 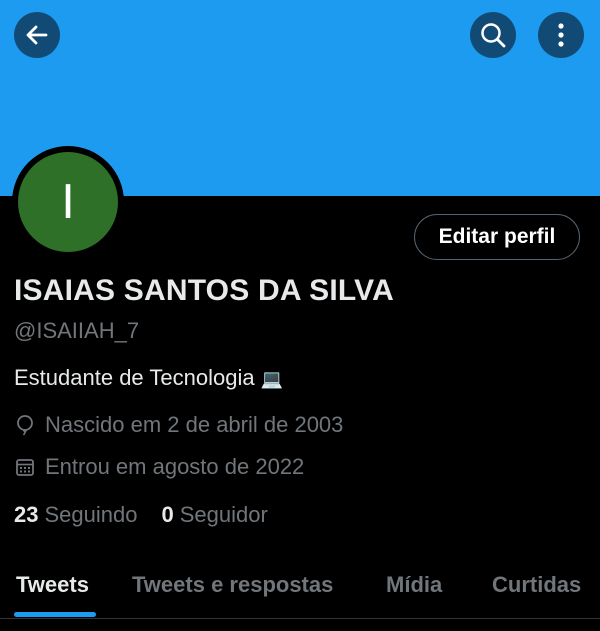 I want to click on followers-count: 0, so click(x=167, y=514).